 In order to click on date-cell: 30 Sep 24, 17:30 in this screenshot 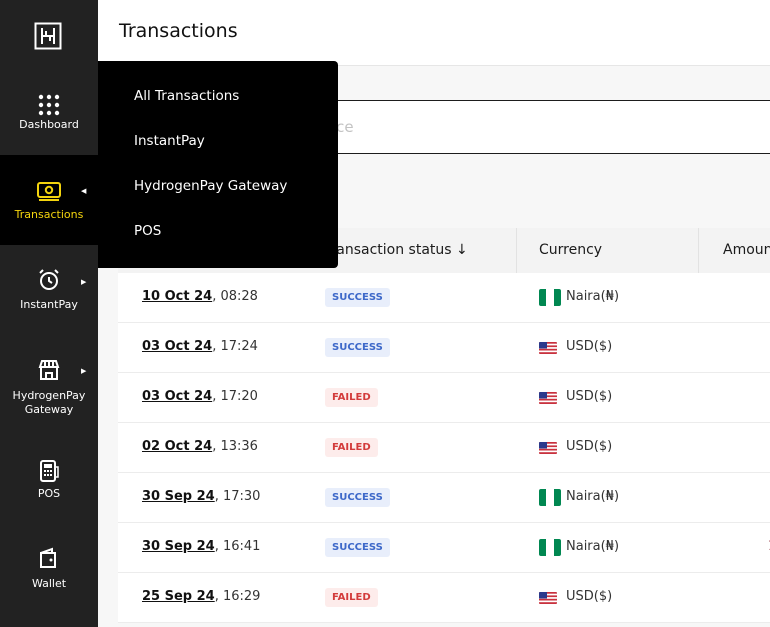, I will do `click(201, 496)`.